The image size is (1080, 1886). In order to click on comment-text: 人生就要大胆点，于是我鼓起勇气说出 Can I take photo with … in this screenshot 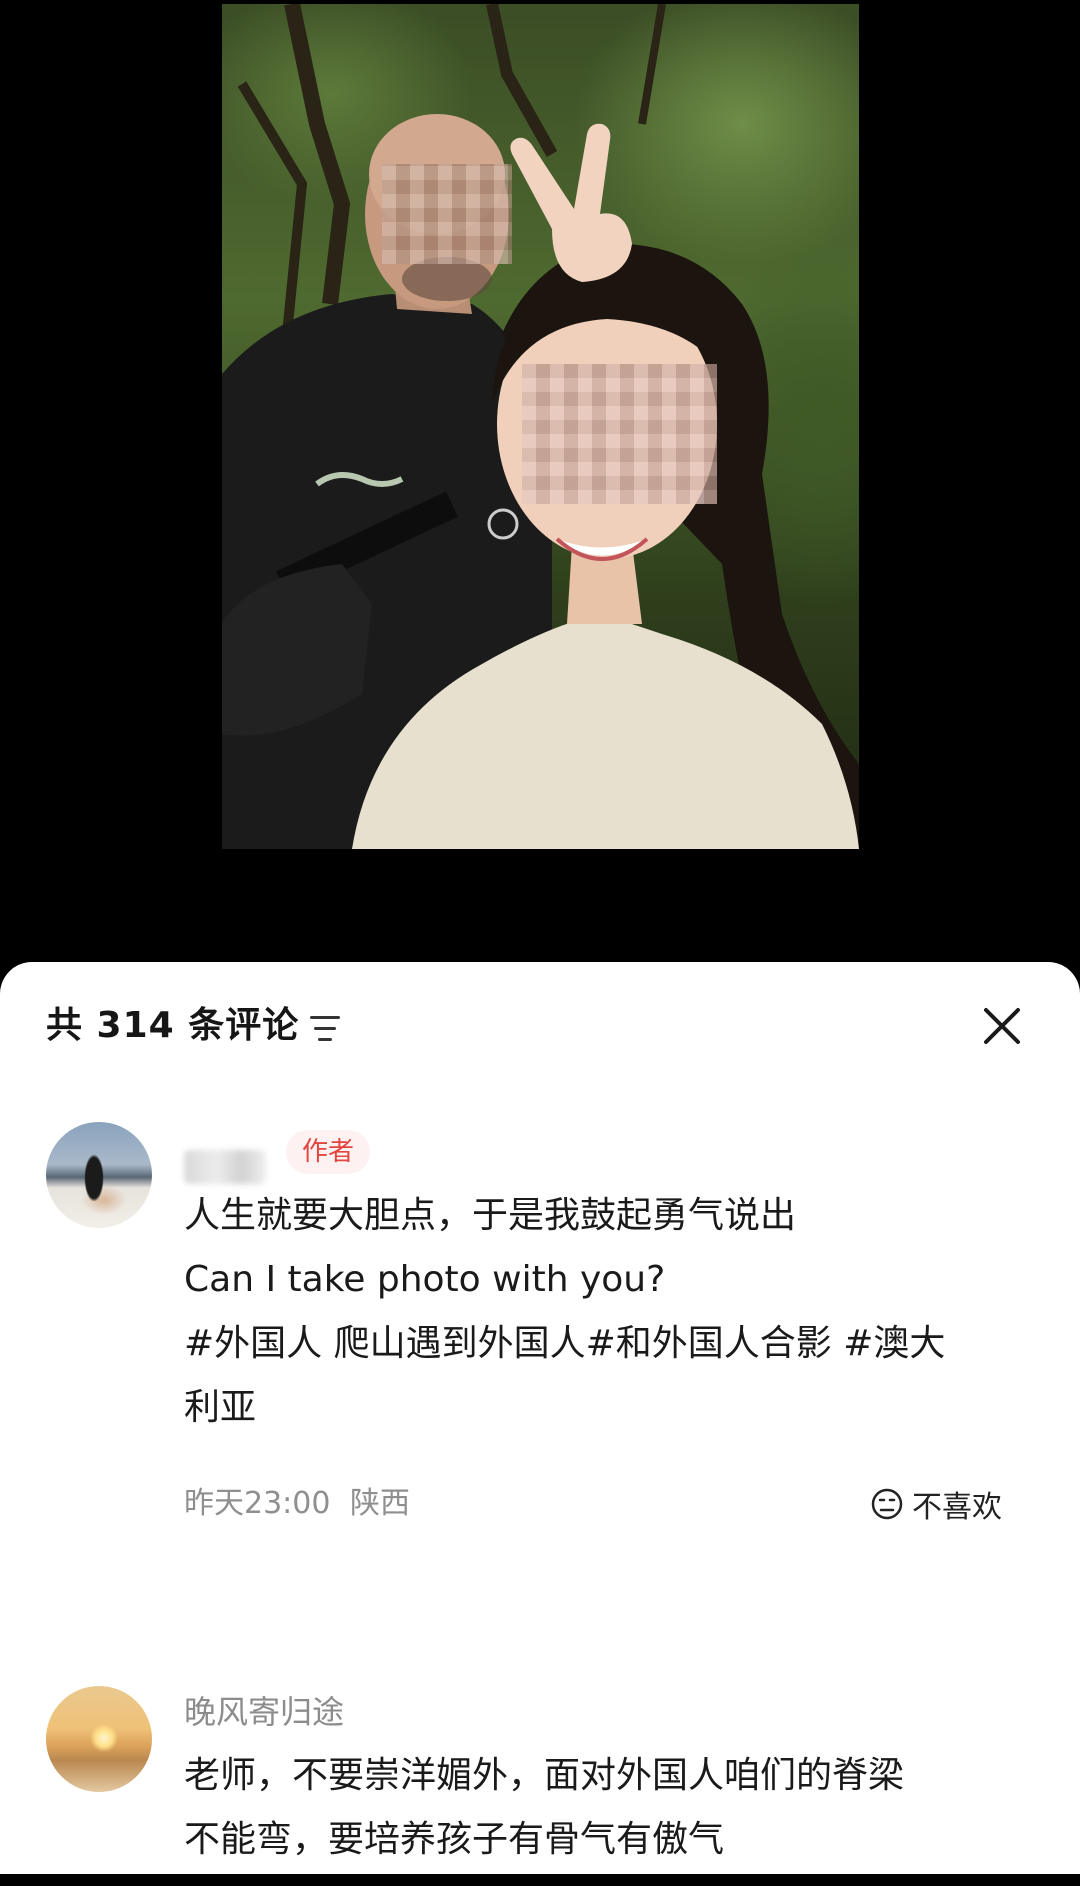, I will do `click(609, 1312)`.